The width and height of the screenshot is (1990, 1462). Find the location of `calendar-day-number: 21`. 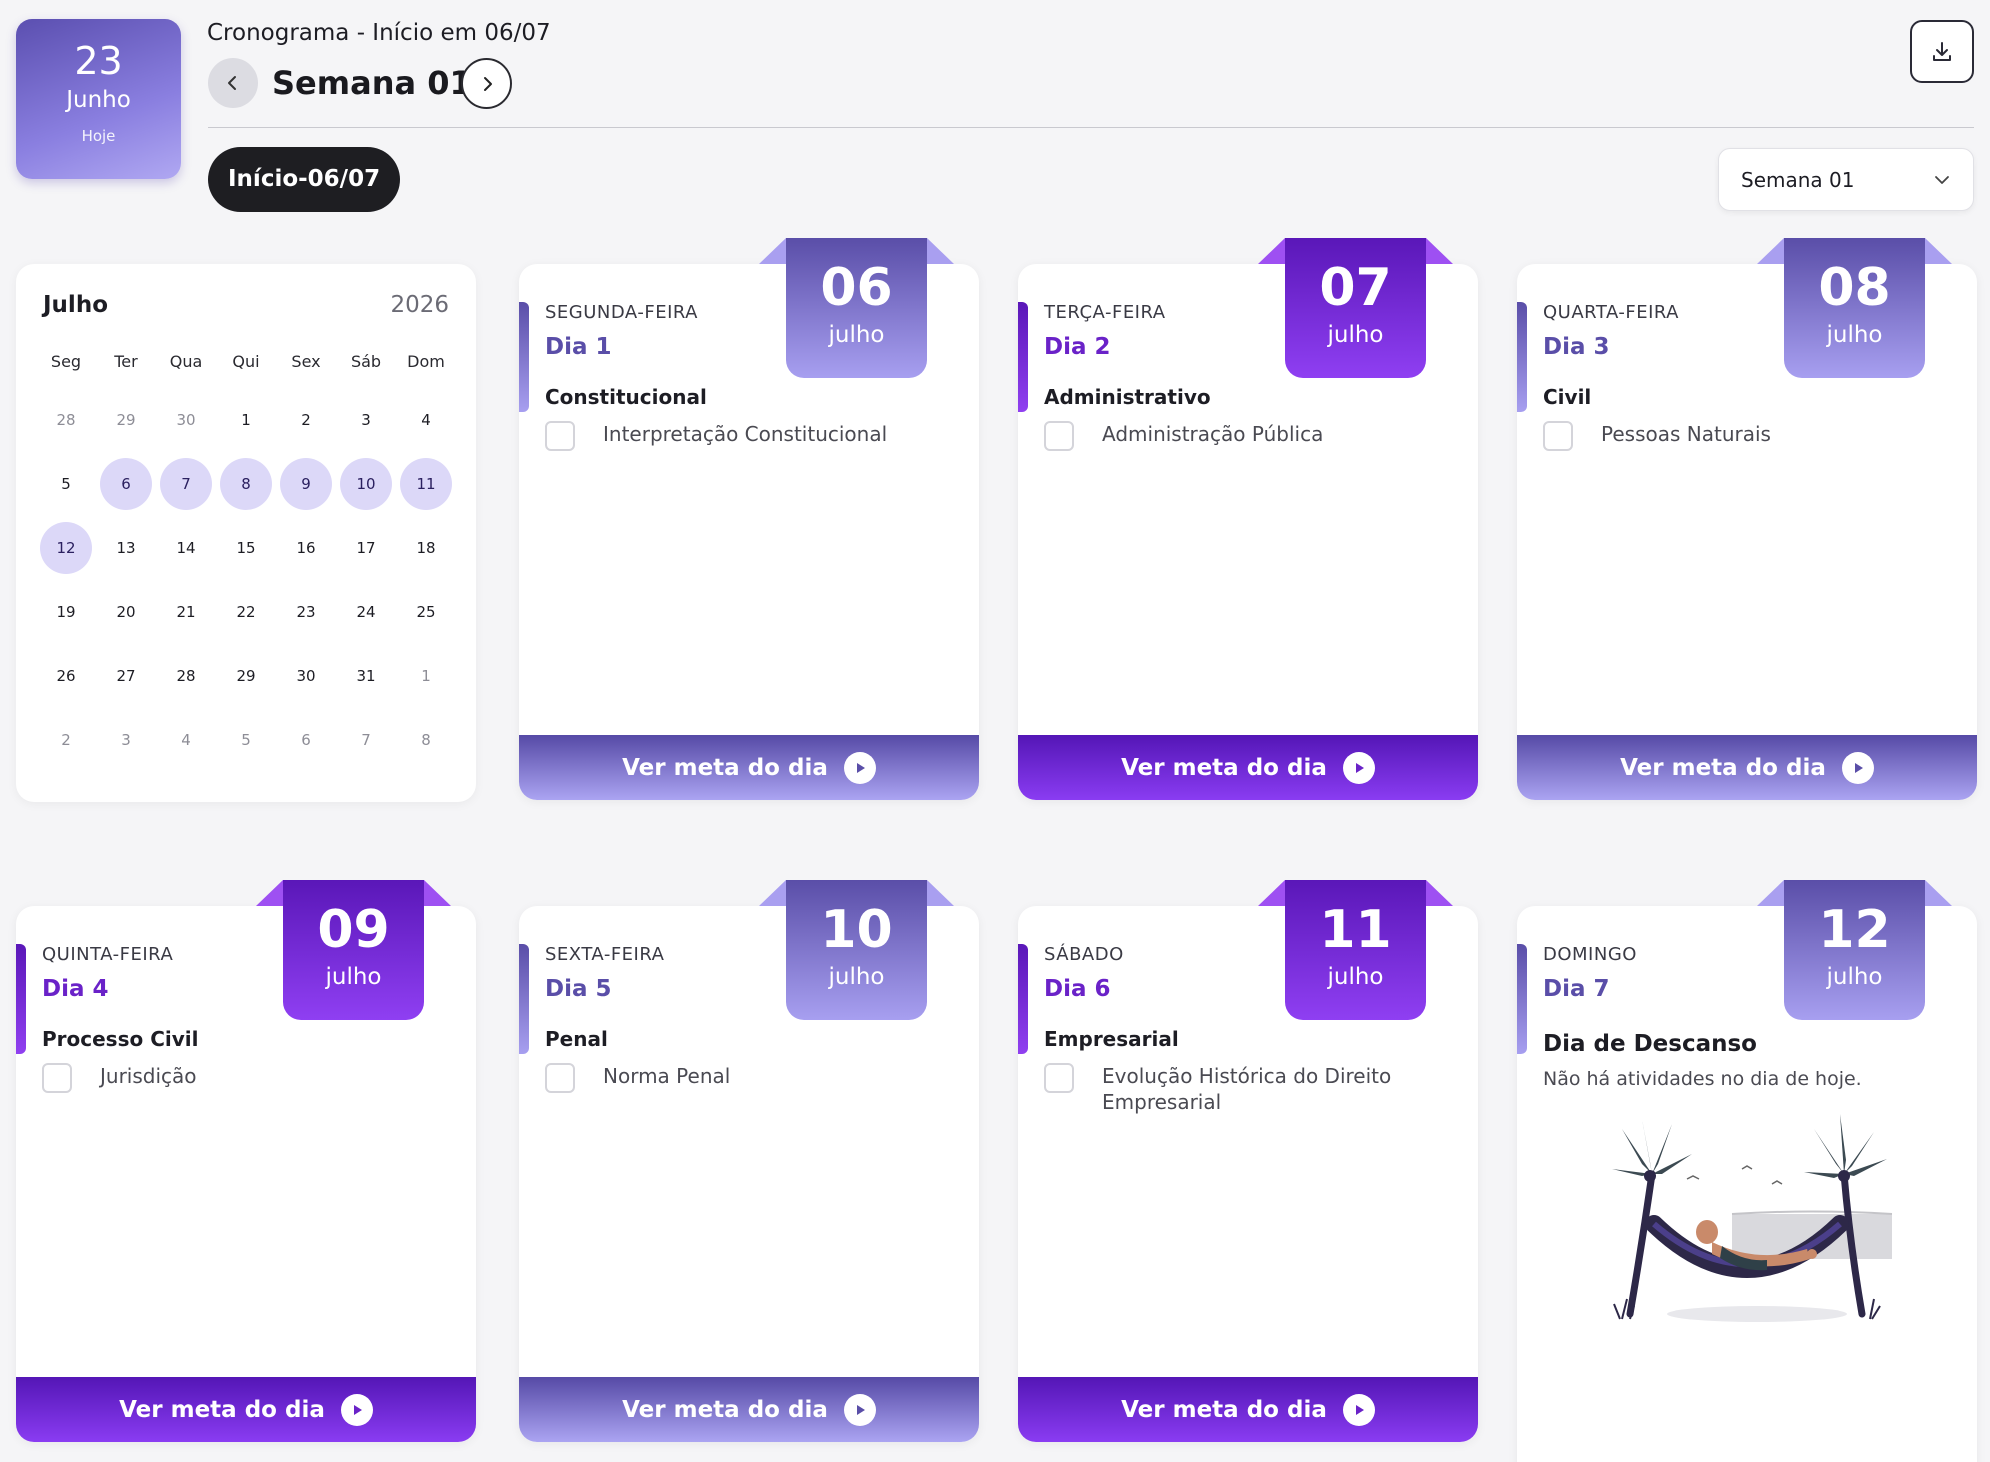

calendar-day-number: 21 is located at coordinates (186, 612).